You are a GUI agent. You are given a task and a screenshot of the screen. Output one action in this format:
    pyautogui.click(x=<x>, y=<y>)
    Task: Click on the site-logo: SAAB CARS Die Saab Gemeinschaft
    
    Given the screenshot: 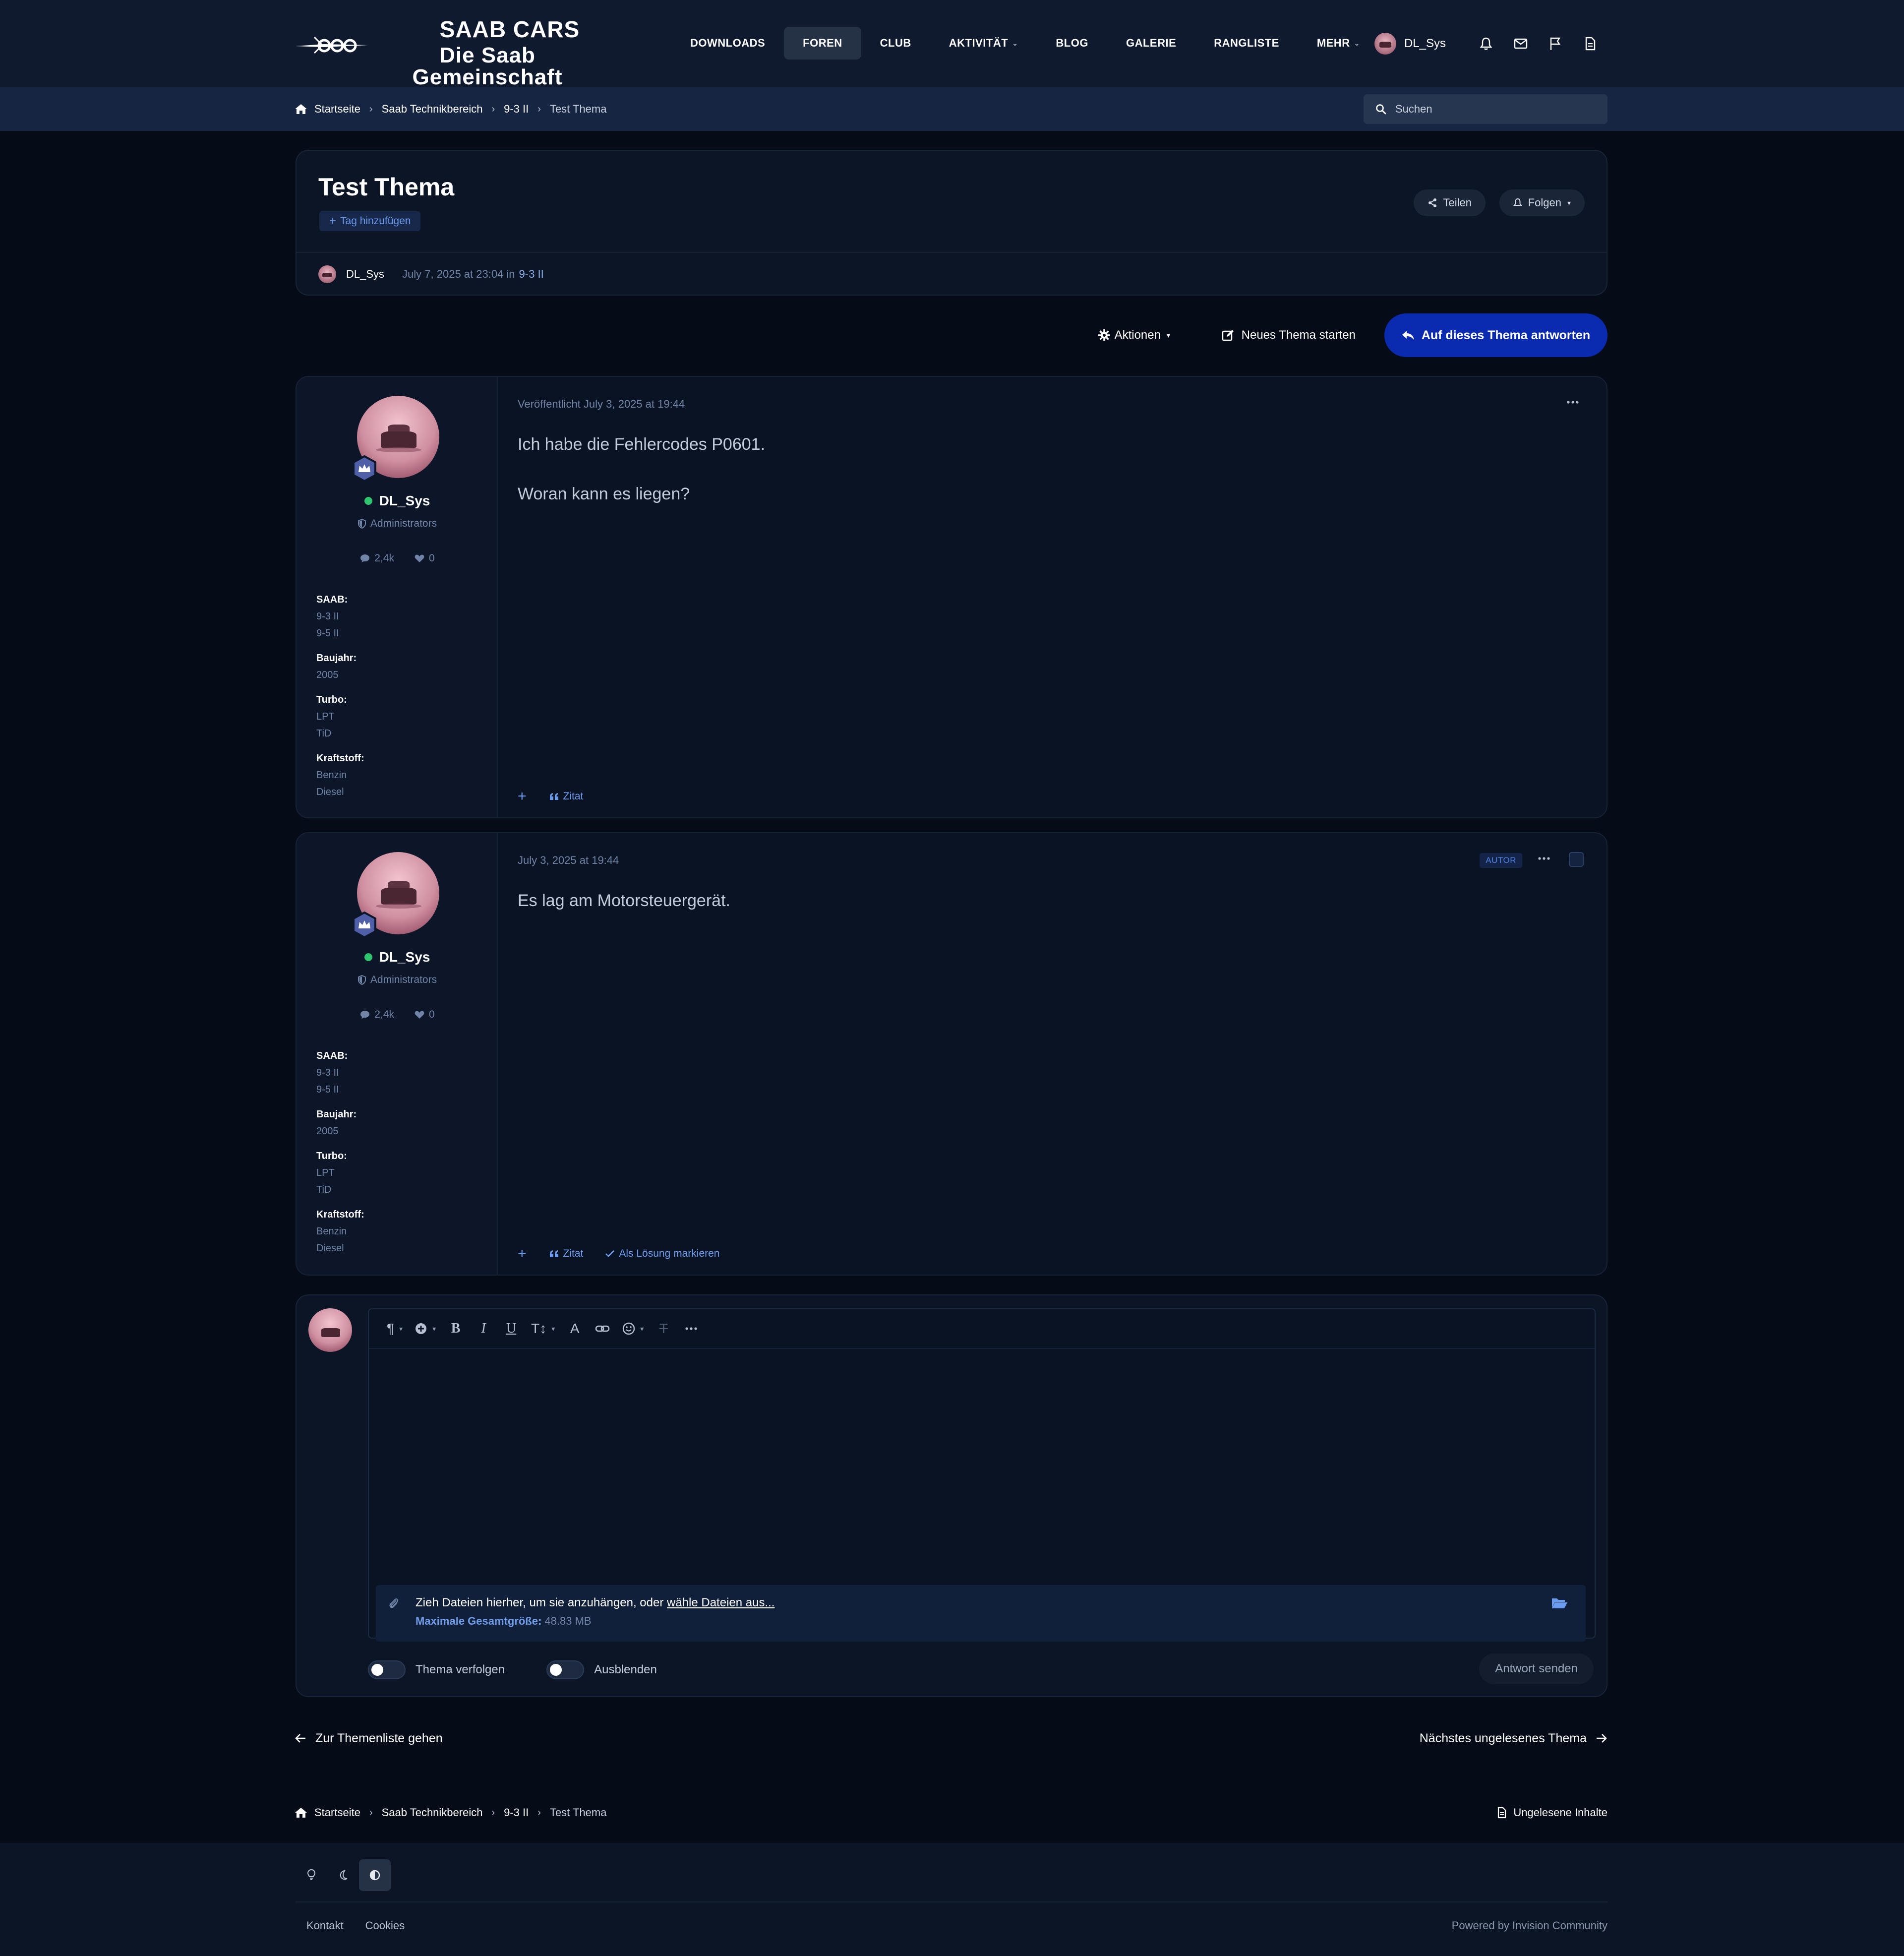 What is the action you would take?
    pyautogui.click(x=453, y=53)
    